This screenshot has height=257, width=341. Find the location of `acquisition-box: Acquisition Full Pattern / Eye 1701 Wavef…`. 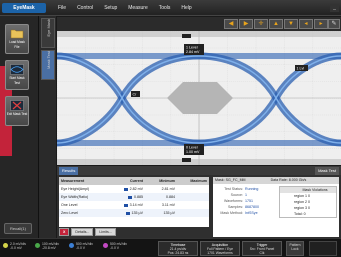

acquisition-box: Acquisition Full Pattern / Eye 1701 Wavef… is located at coordinates (220, 248).